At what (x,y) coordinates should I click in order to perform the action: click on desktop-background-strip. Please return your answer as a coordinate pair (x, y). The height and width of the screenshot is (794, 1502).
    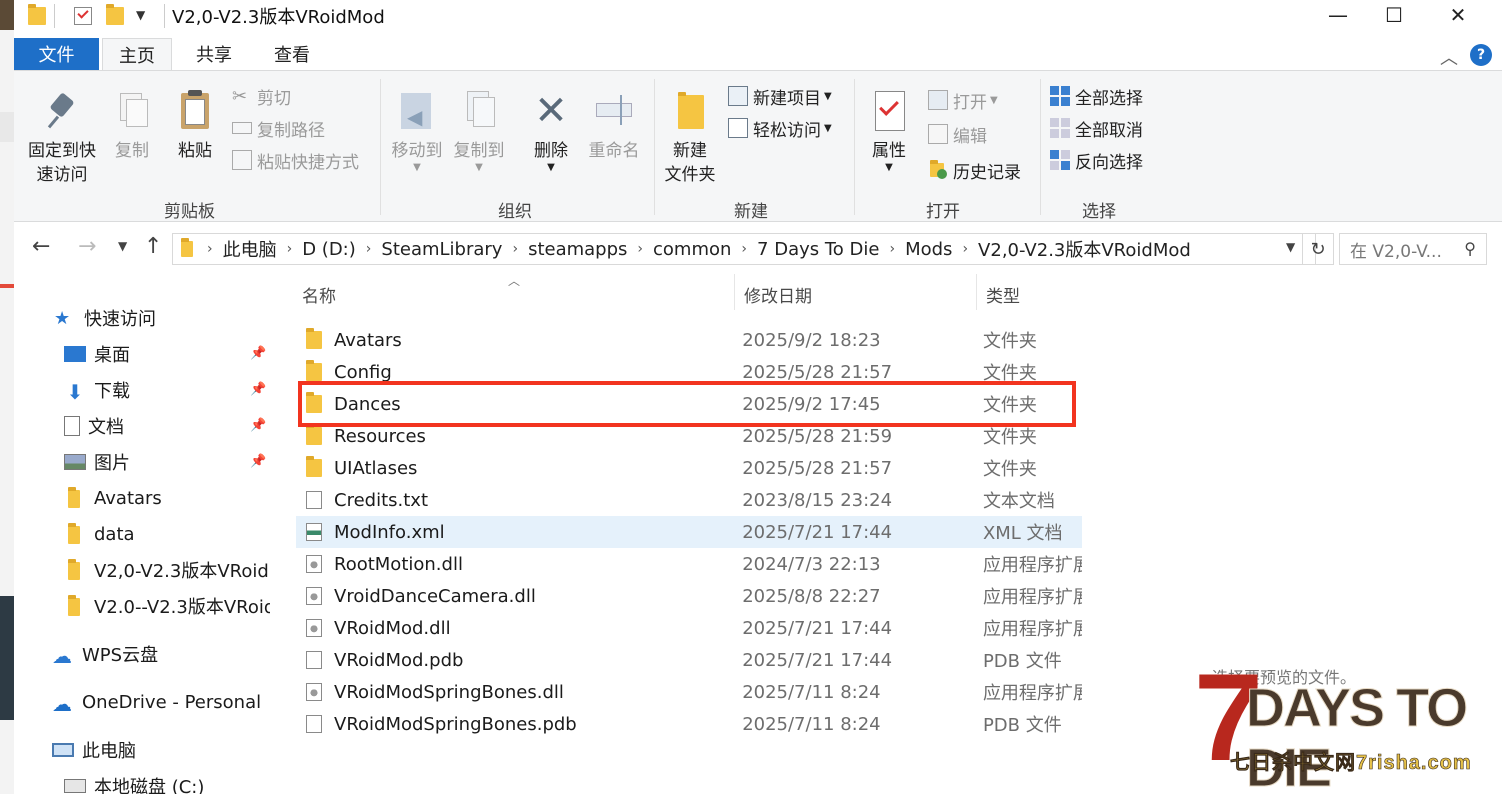
    Looking at the image, I should click on (7, 397).